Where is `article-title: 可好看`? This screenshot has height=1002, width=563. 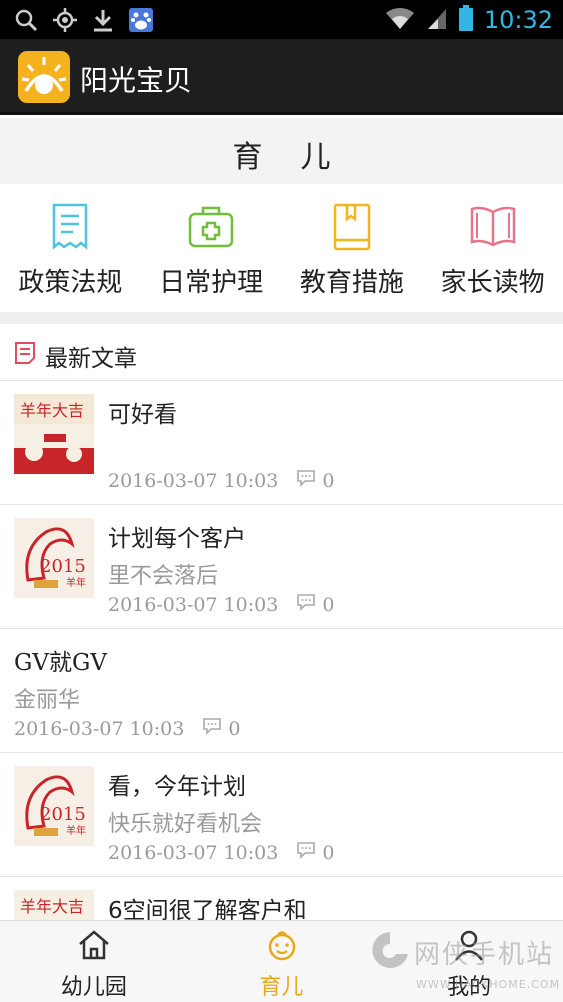
article-title: 可好看 is located at coordinates (142, 415).